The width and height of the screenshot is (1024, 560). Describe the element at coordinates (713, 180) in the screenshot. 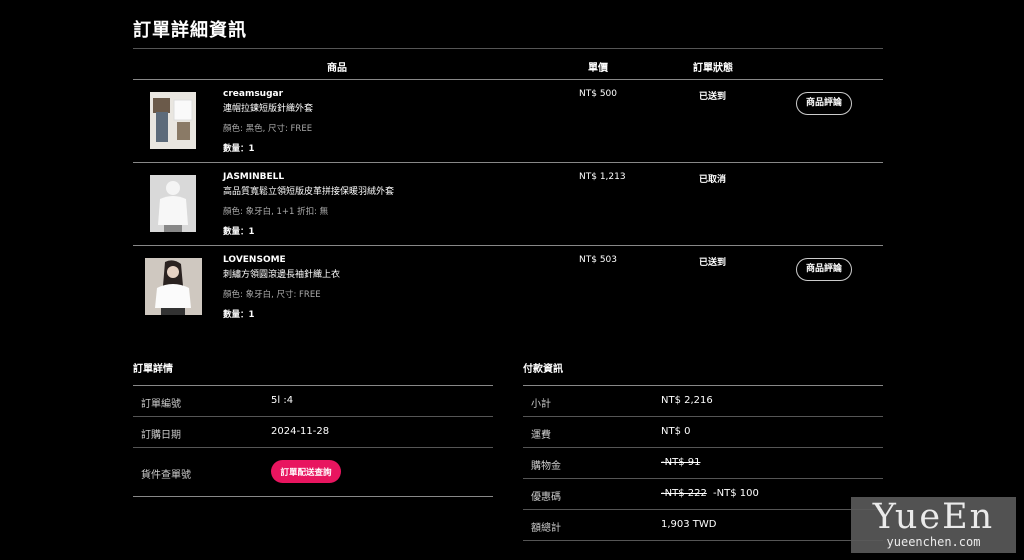

I see `order-status: 已取消` at that location.